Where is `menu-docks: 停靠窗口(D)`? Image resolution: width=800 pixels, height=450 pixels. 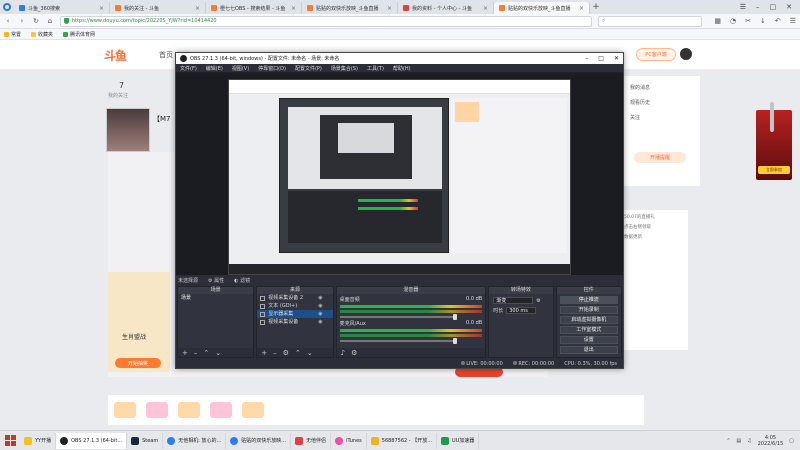
menu-docks: 停靠窗口(D) is located at coordinates (272, 68).